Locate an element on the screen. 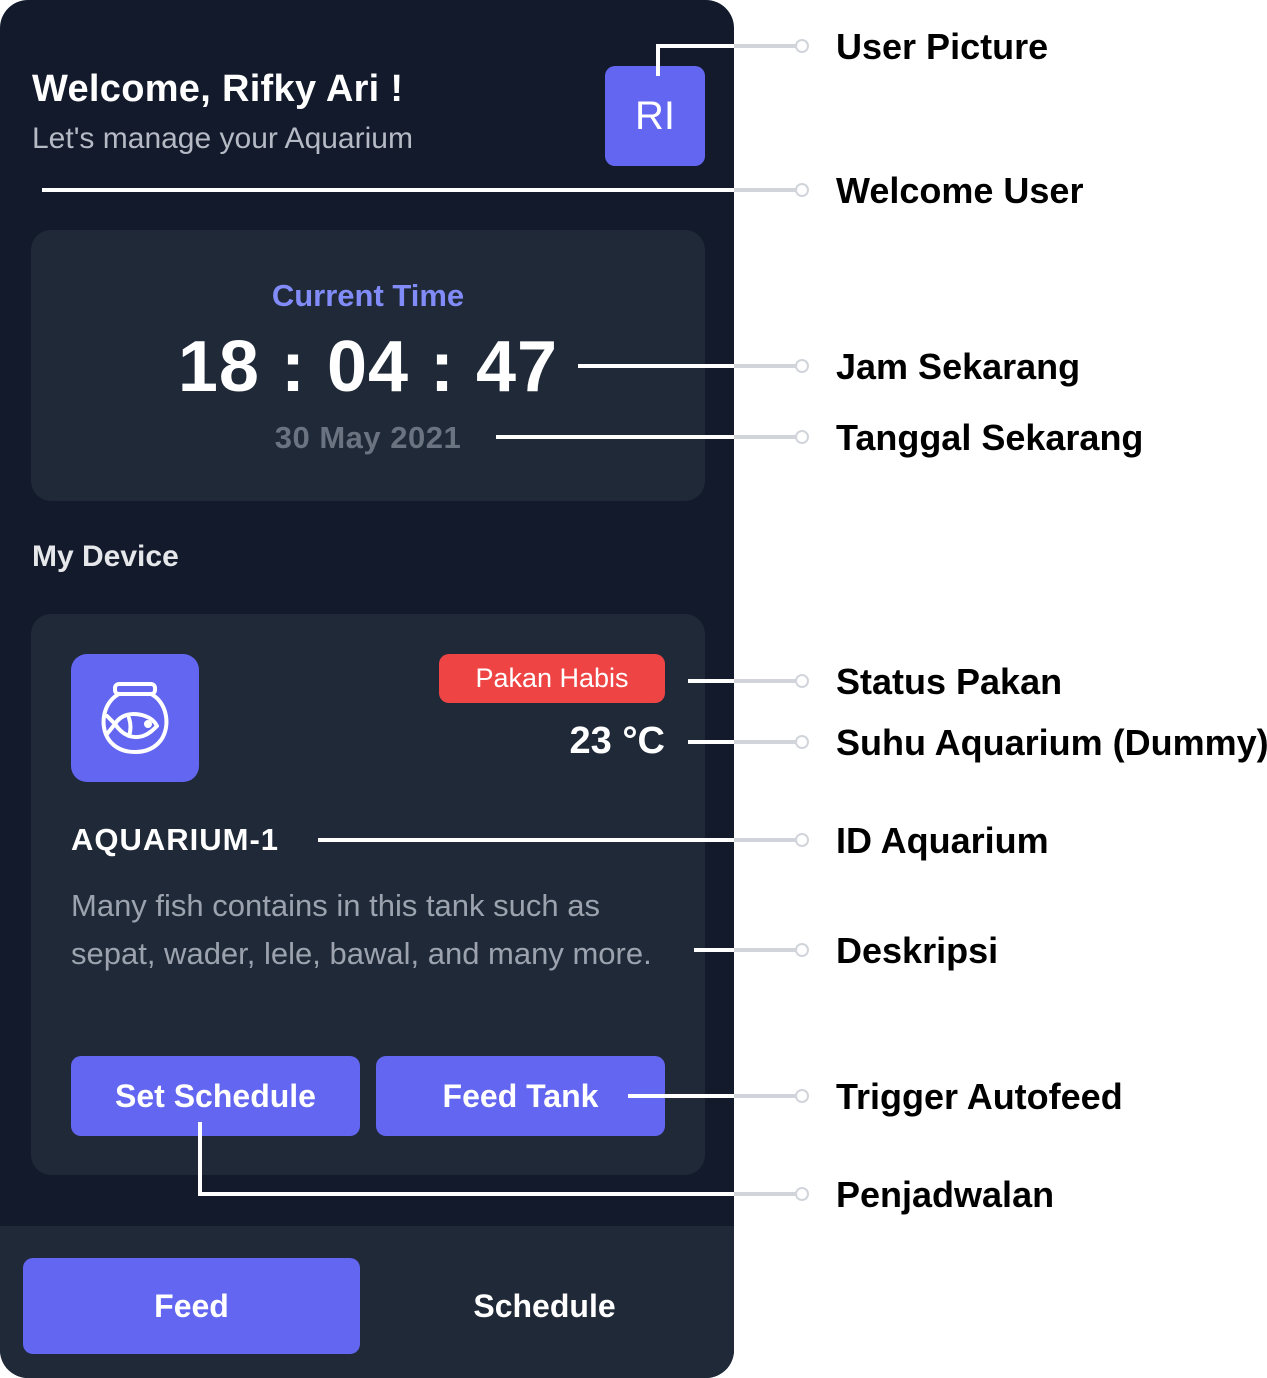 This screenshot has height=1378, width=1267. my-device-heading: My Device is located at coordinates (105, 556).